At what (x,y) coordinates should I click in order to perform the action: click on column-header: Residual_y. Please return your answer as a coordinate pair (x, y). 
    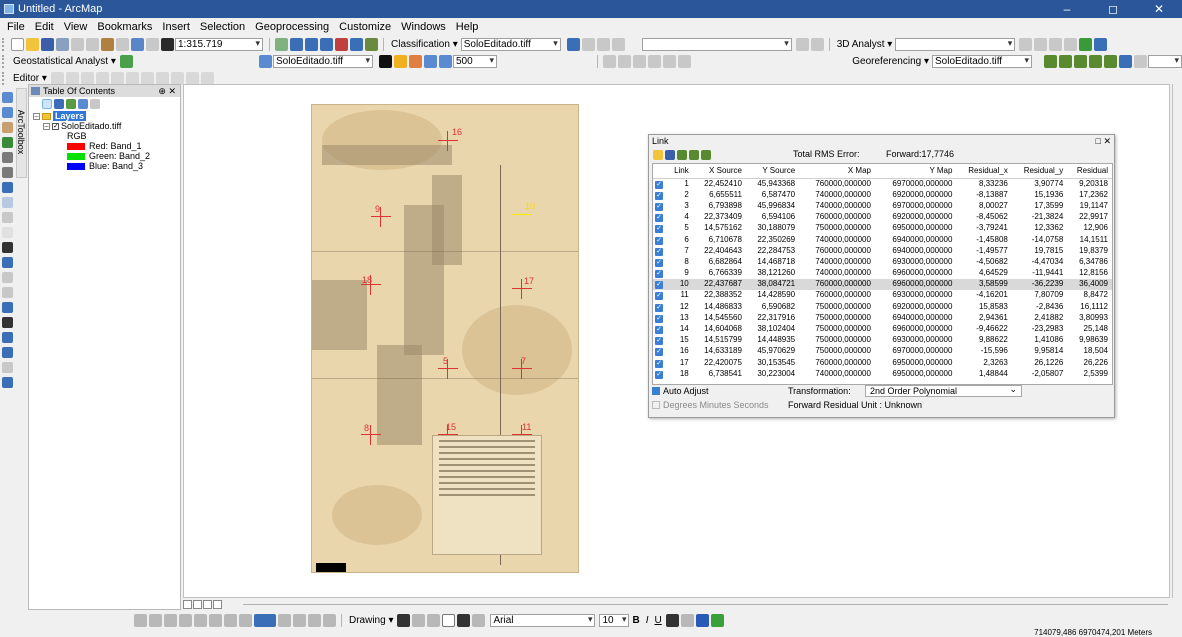
    Looking at the image, I should click on (1039, 171).